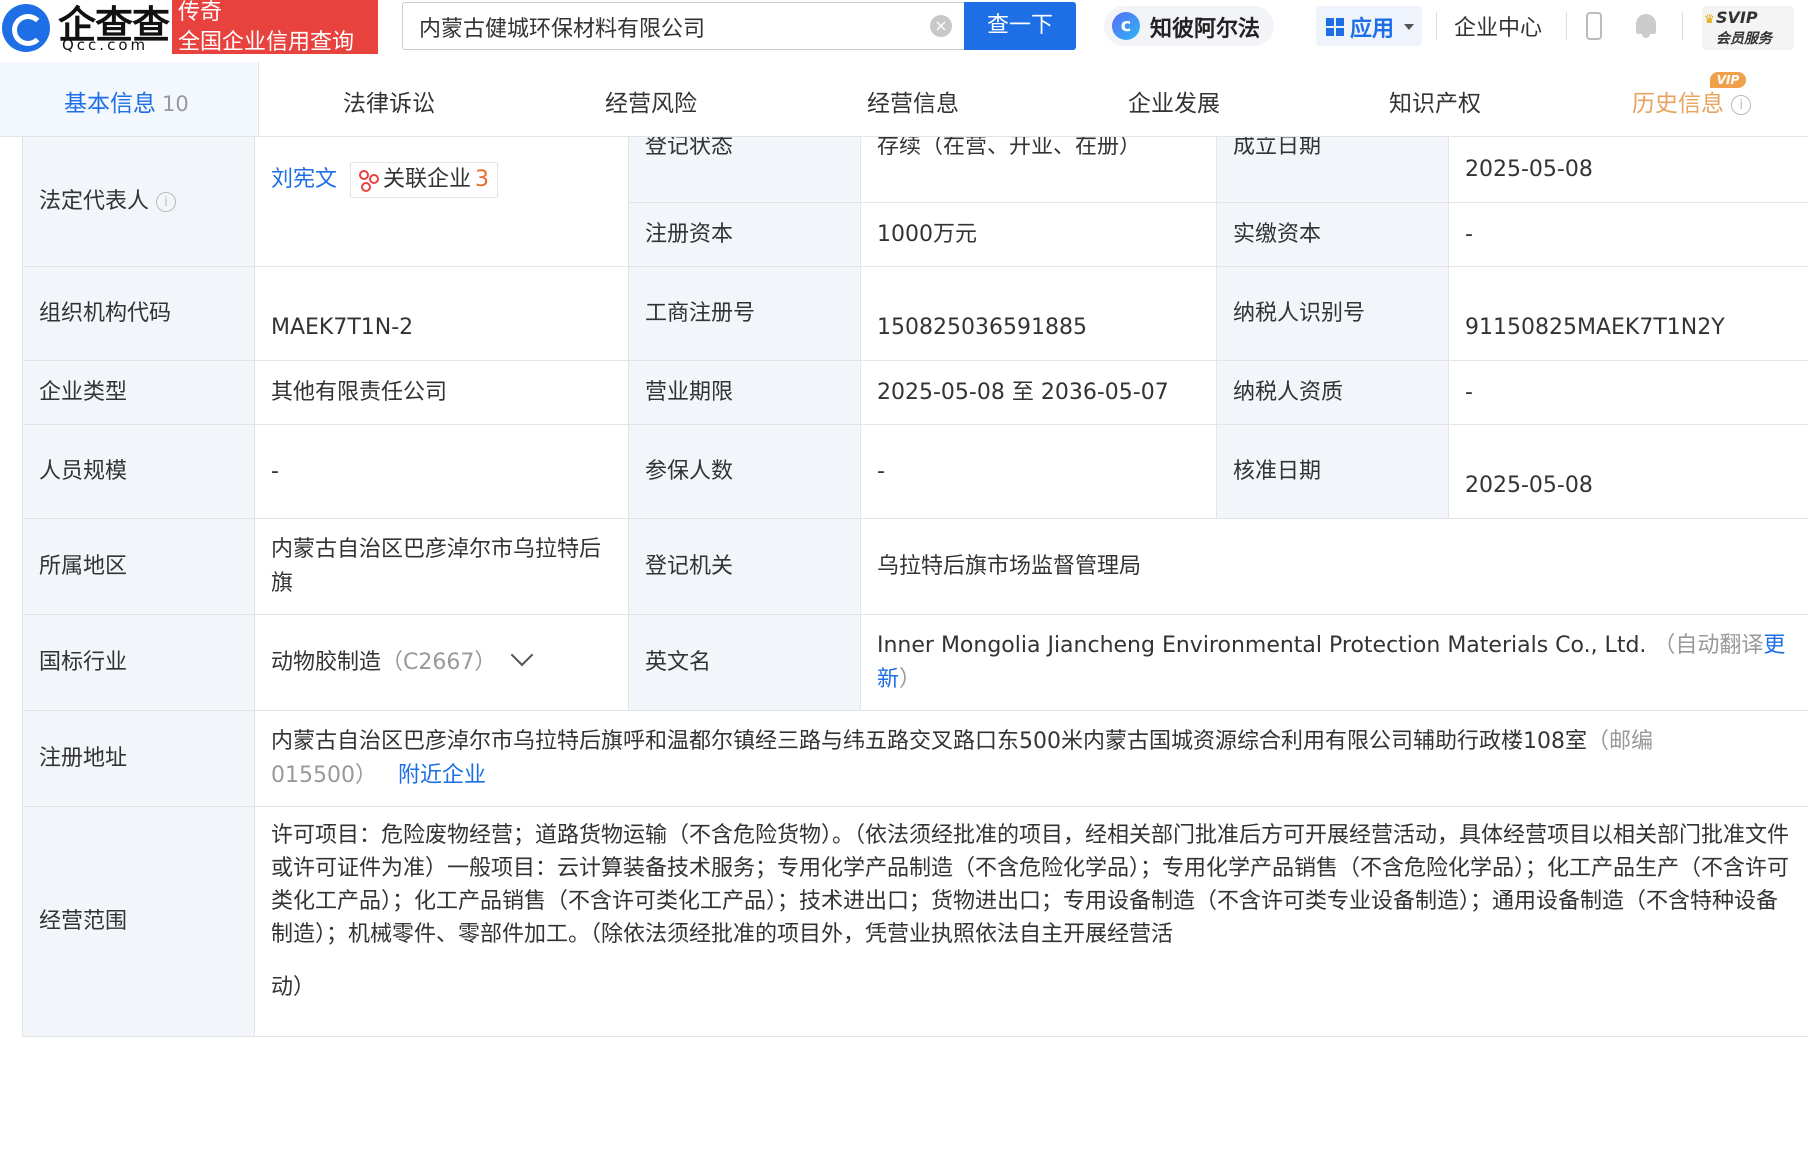 This screenshot has height=1156, width=1808. What do you see at coordinates (369, 181) in the screenshot?
I see `relation-icon` at bounding box center [369, 181].